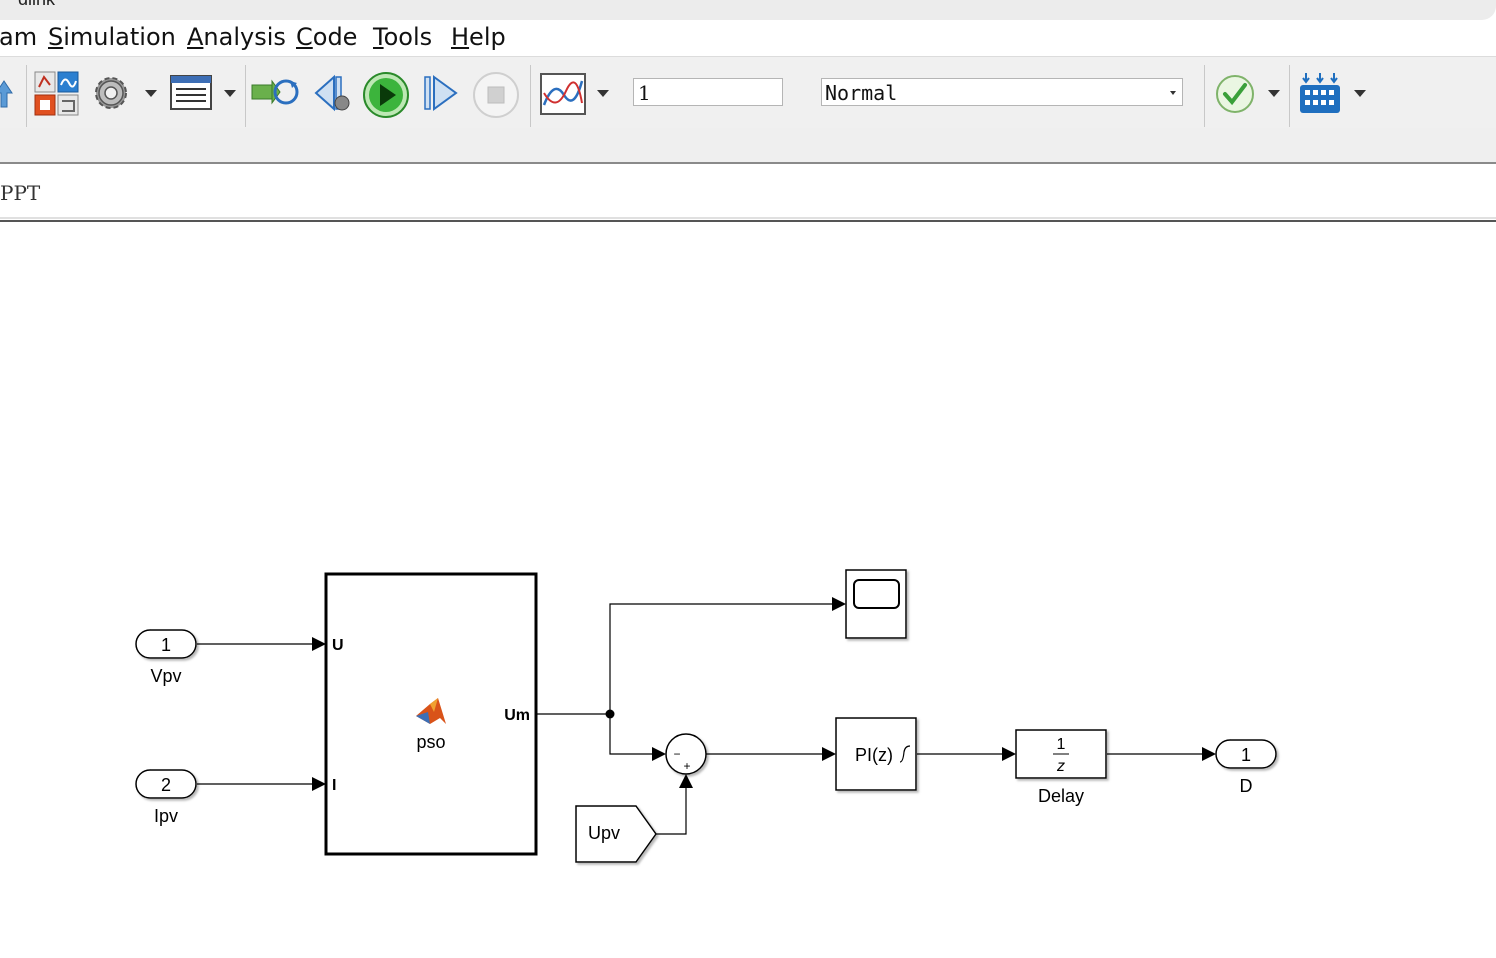 The height and width of the screenshot is (958, 1496). I want to click on delay-numerator: 1, so click(1061, 744).